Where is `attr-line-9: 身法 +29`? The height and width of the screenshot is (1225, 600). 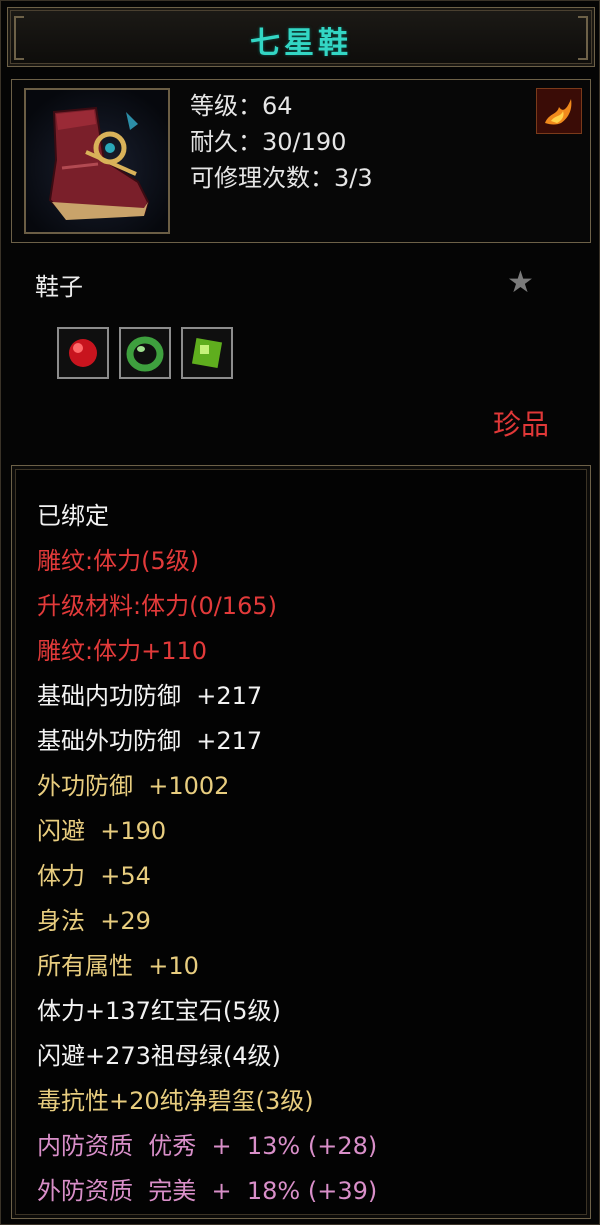 attr-line-9: 身法 +29 is located at coordinates (94, 921).